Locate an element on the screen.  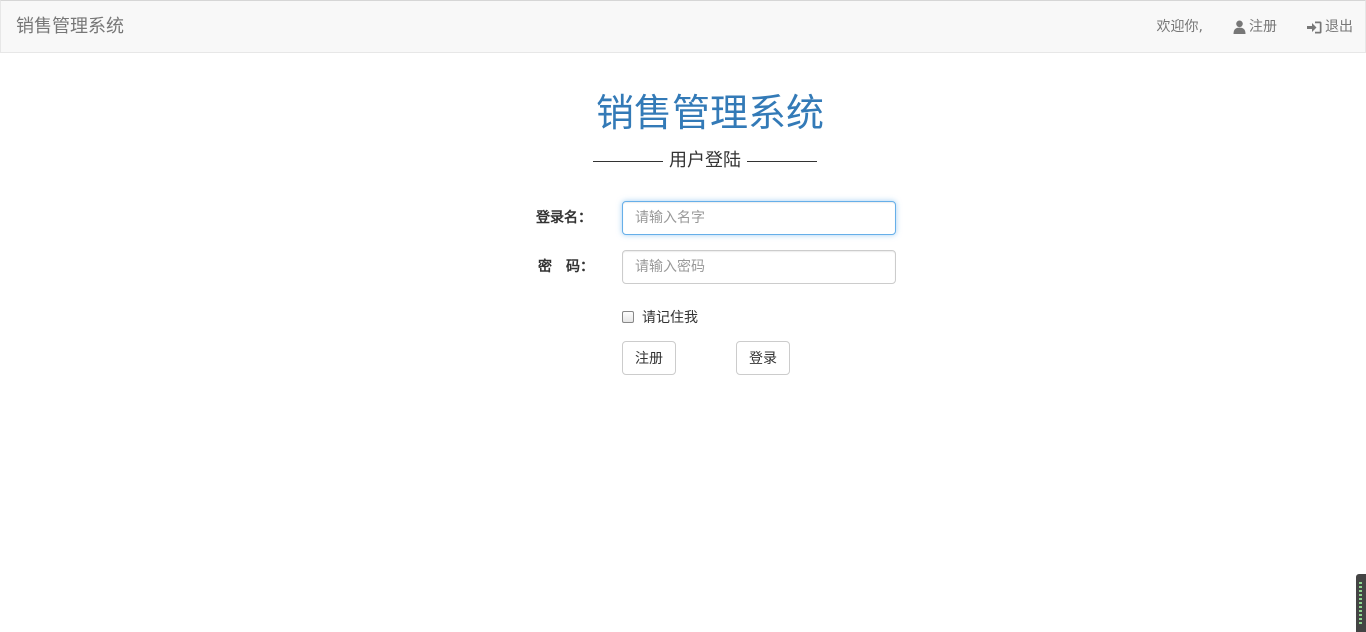
nav-register-link: 注册 is located at coordinates (1255, 27).